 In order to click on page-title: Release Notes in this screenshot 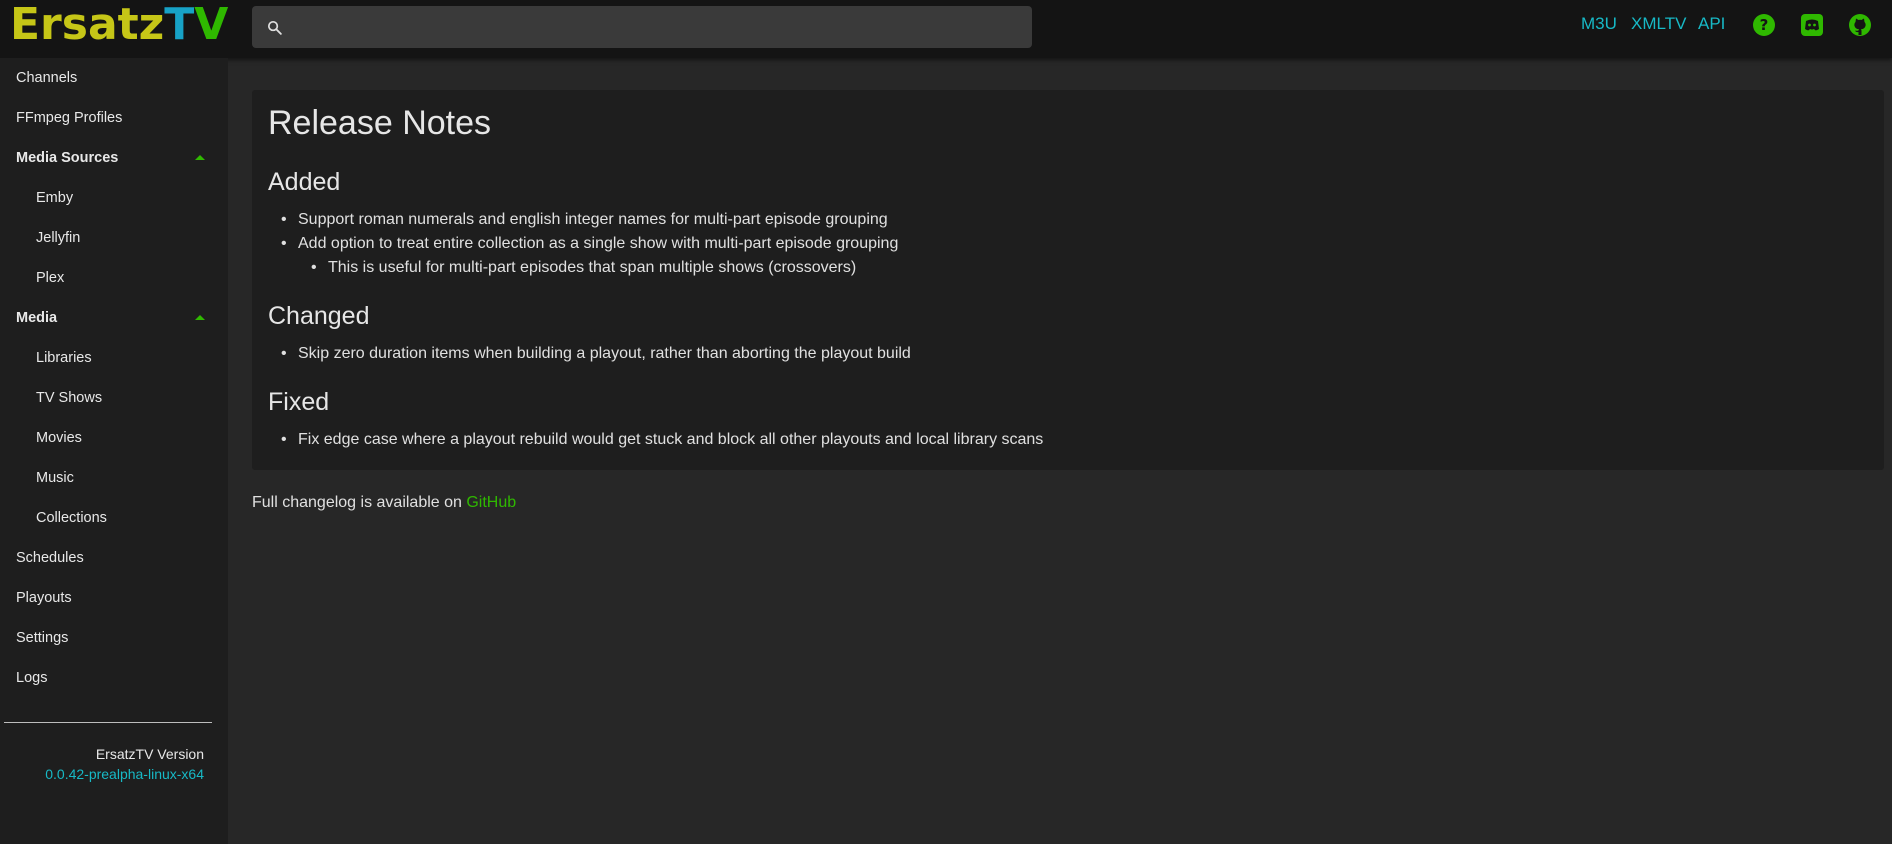, I will do `click(380, 123)`.